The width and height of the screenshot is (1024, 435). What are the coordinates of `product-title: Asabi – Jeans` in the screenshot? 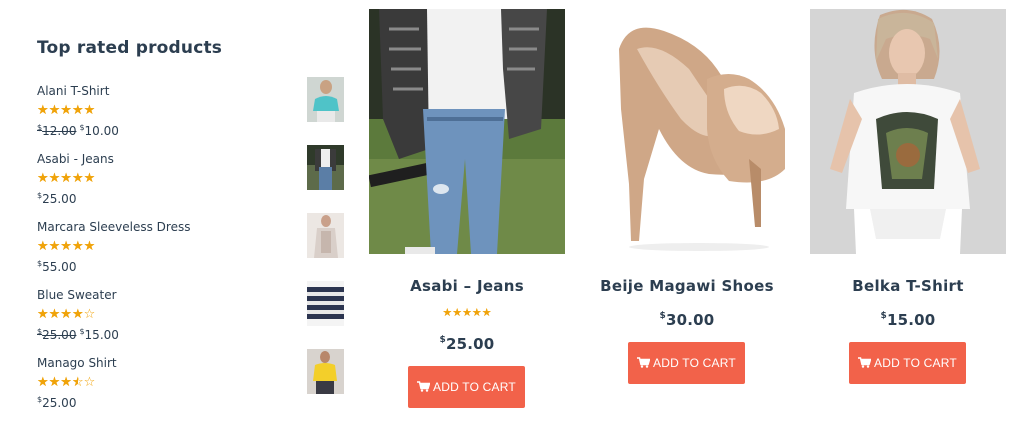 It's located at (467, 286).